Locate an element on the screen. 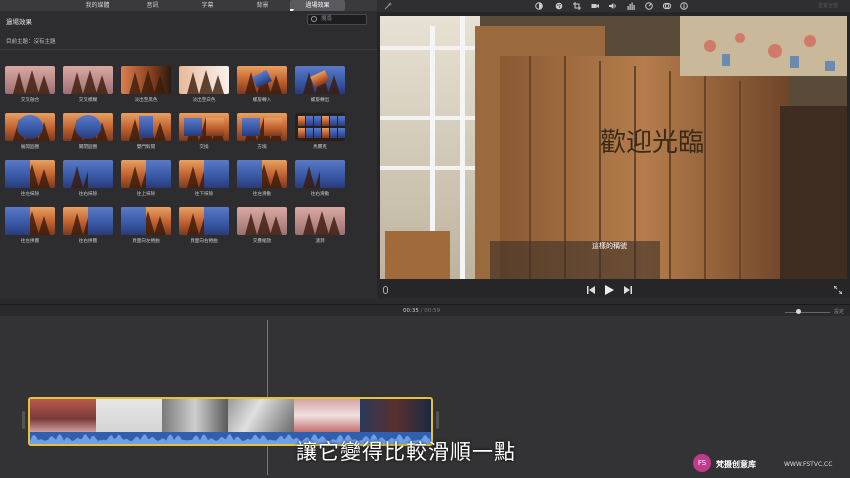  volume-icon is located at coordinates (613, 6).